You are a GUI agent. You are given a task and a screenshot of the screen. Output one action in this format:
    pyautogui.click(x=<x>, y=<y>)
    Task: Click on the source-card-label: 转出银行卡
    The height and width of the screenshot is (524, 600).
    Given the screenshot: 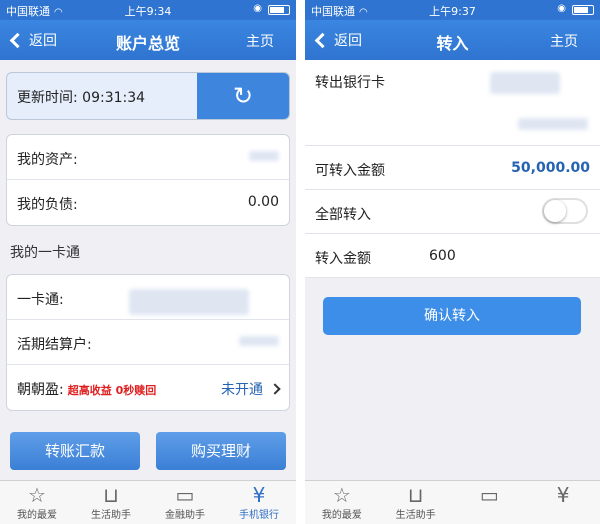 What is the action you would take?
    pyautogui.click(x=350, y=83)
    